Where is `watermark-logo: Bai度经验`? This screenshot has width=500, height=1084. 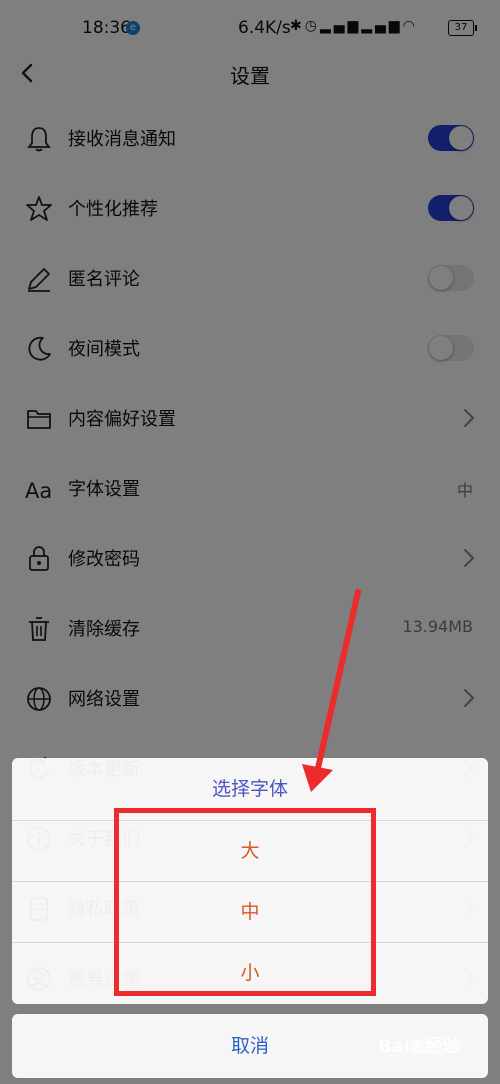 watermark-logo: Bai度经验 is located at coordinates (420, 1046).